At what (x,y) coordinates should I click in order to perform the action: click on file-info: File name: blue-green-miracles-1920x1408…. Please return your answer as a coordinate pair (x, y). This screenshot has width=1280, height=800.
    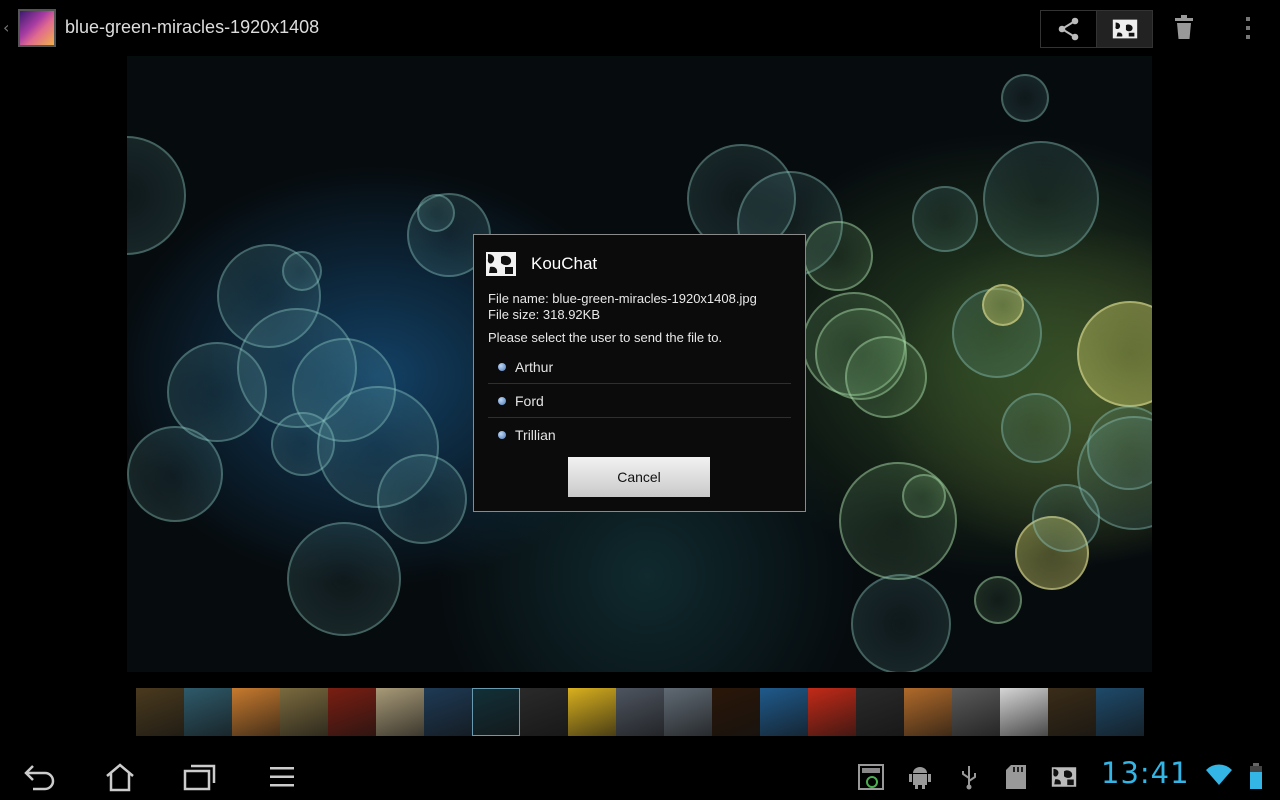
    Looking at the image, I should click on (622, 307).